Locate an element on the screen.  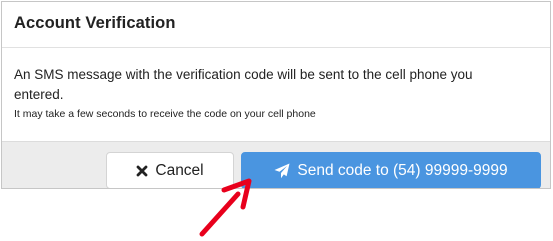
paper-plane-icon is located at coordinates (282, 171).